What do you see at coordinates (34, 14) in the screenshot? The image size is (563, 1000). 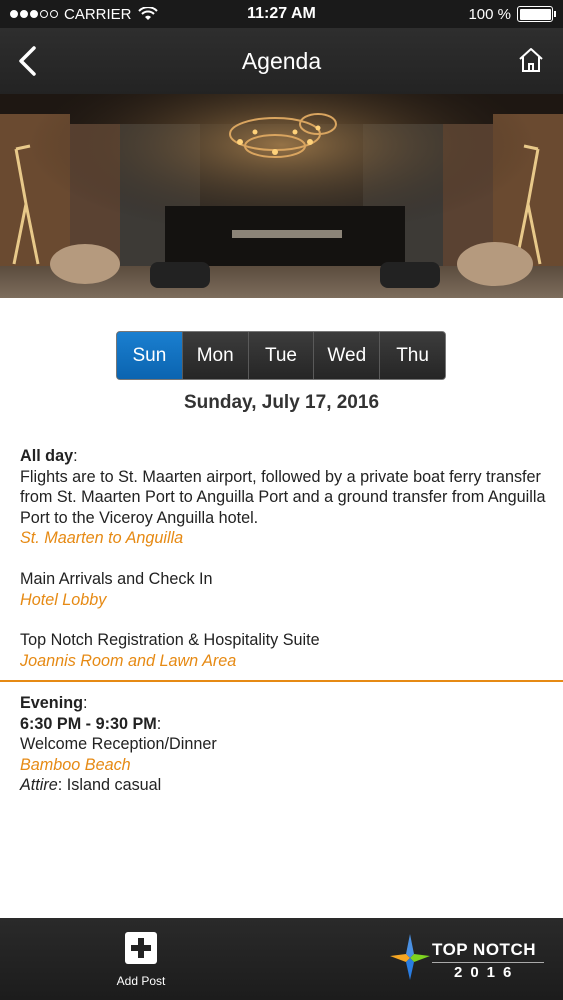 I see `signal-strength-icon` at bounding box center [34, 14].